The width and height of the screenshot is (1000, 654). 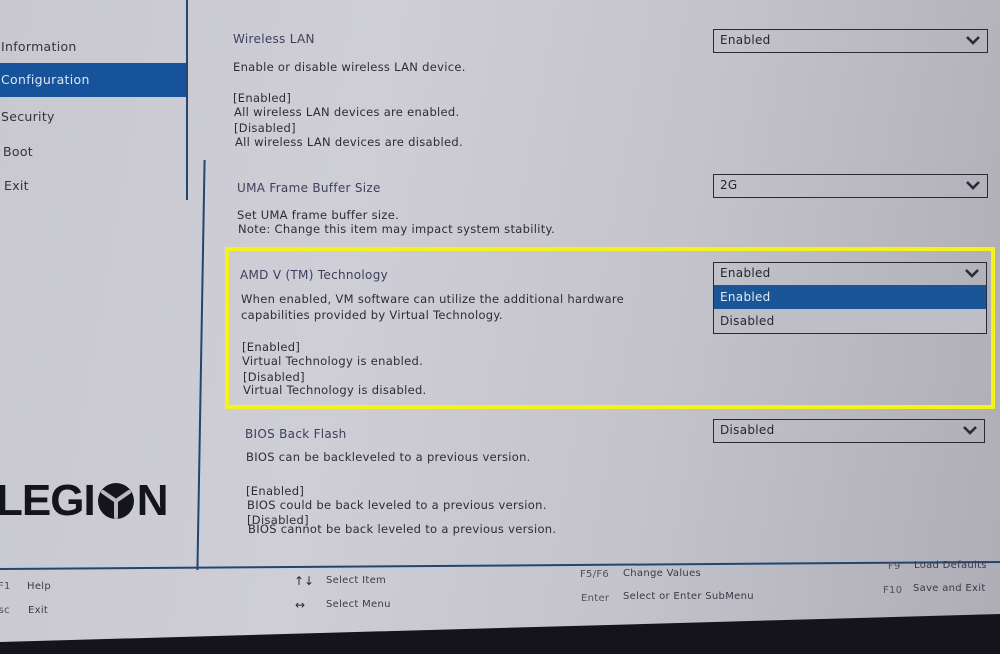 What do you see at coordinates (94, 152) in the screenshot?
I see `nav-item-boot: Boot` at bounding box center [94, 152].